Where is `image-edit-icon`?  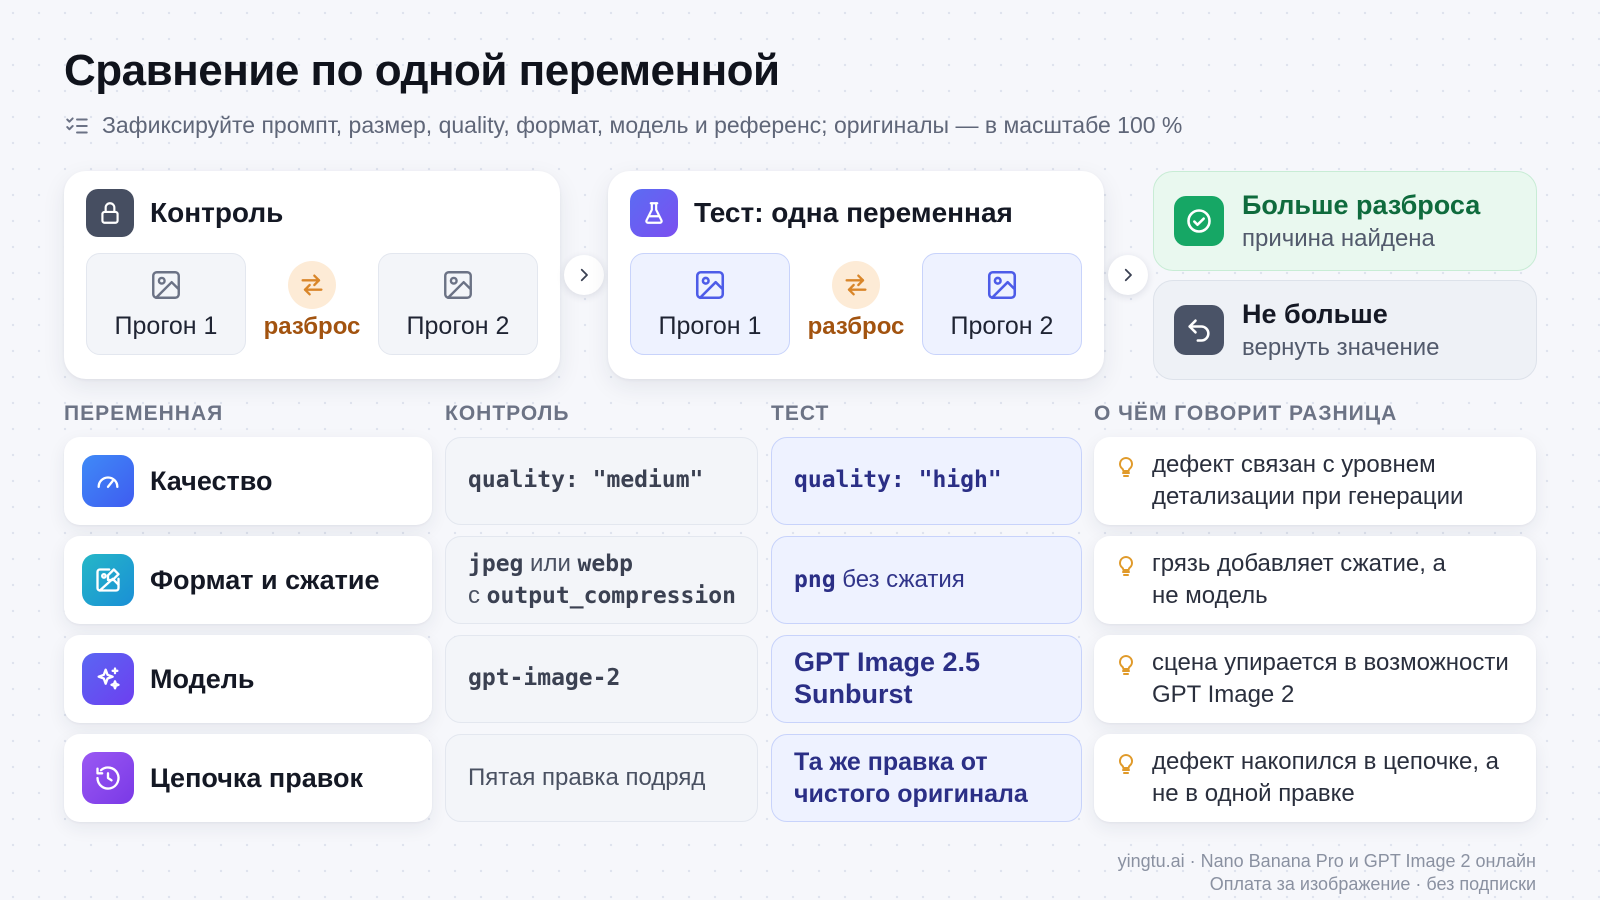
image-edit-icon is located at coordinates (108, 580).